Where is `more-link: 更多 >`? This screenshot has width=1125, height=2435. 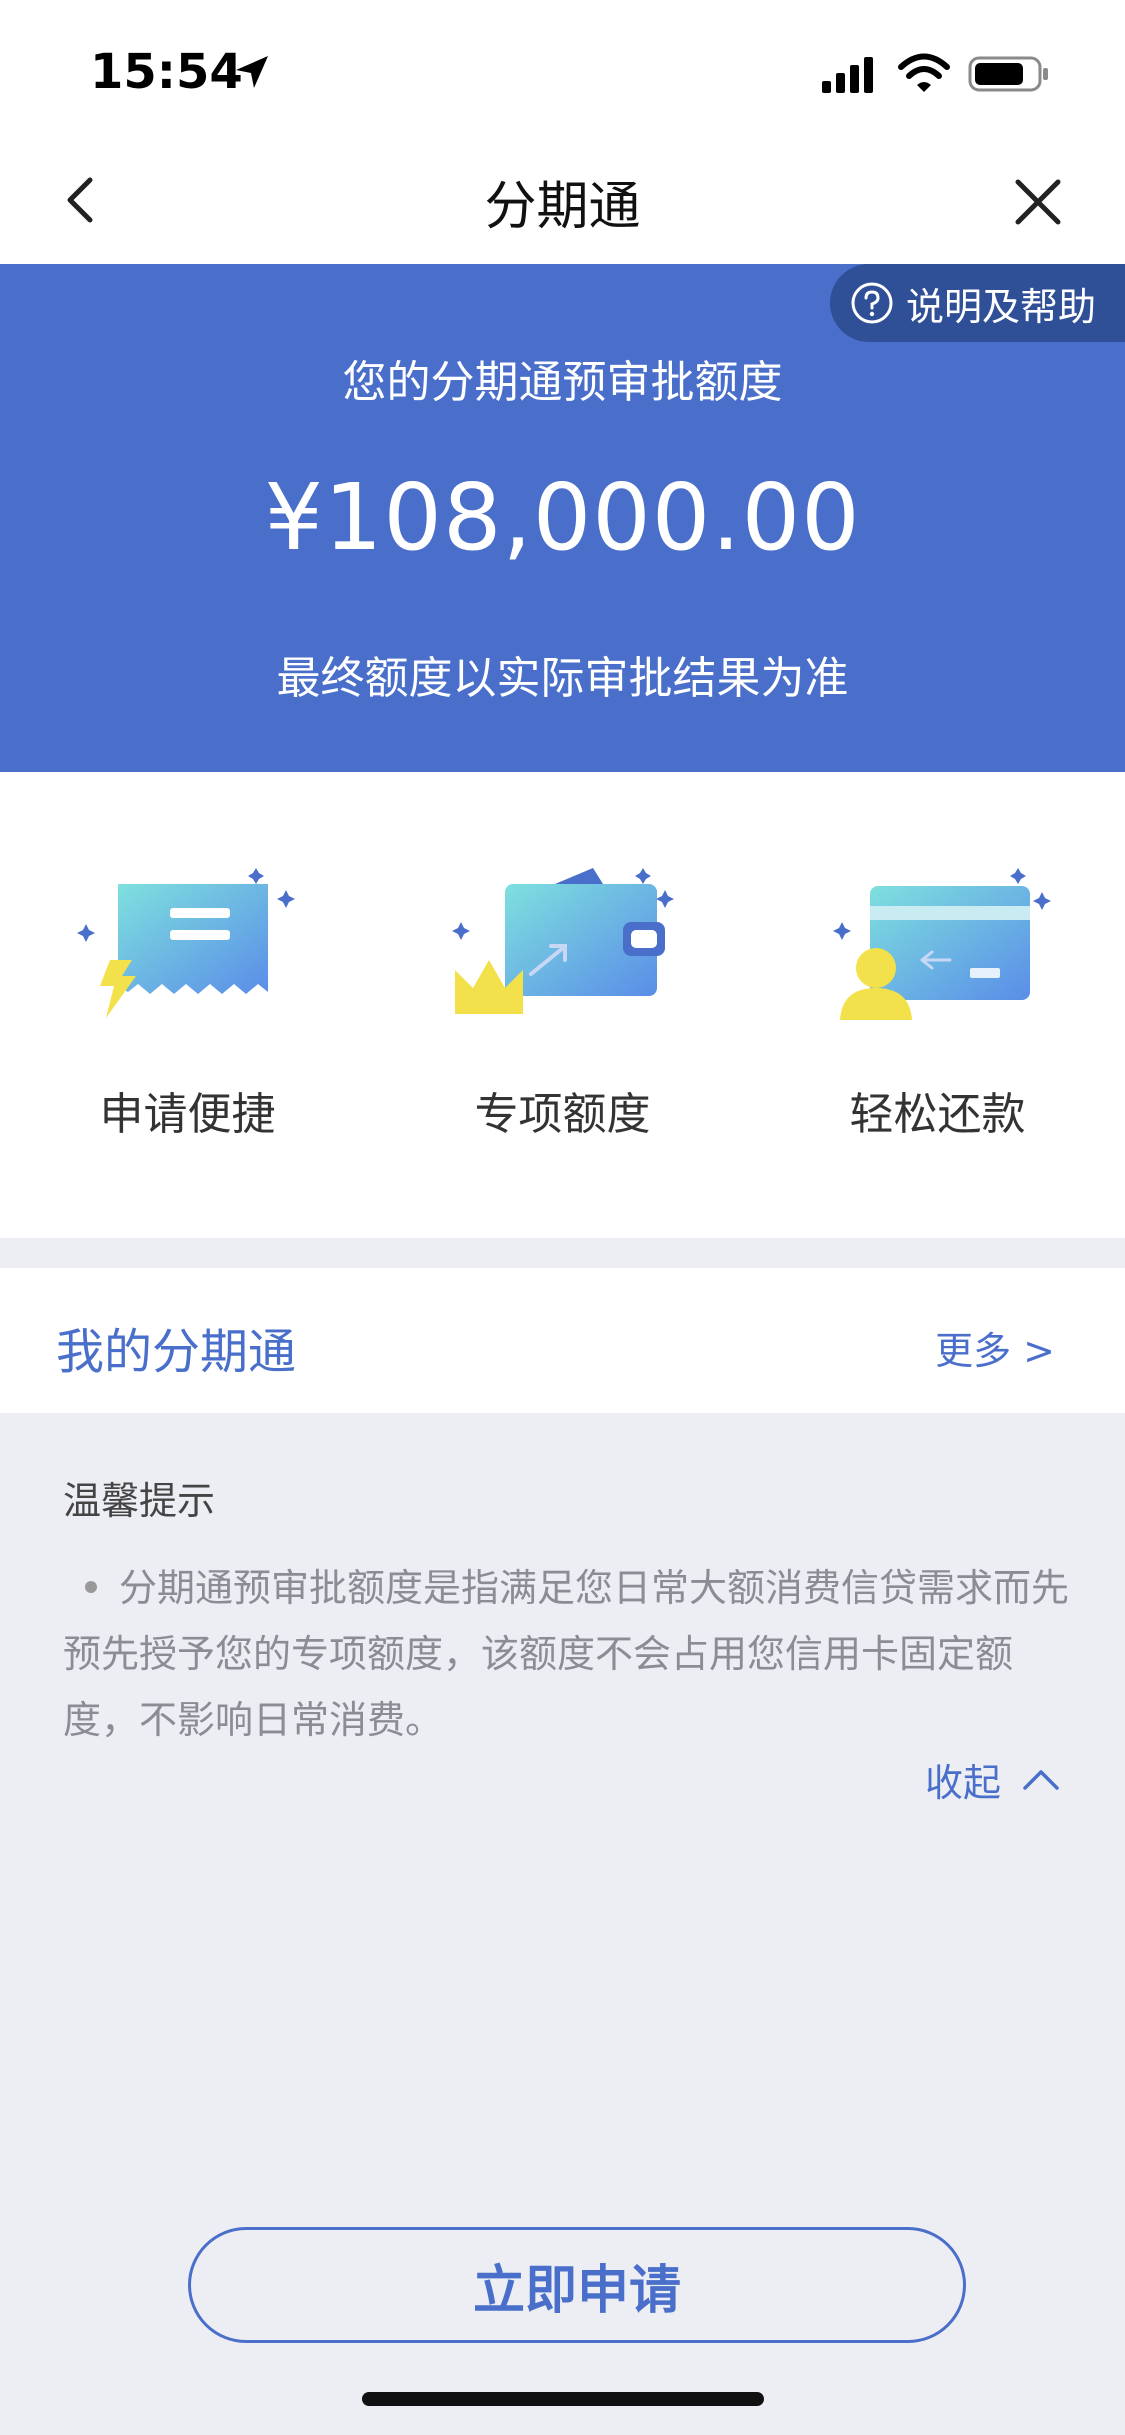 more-link: 更多 > is located at coordinates (995, 1347).